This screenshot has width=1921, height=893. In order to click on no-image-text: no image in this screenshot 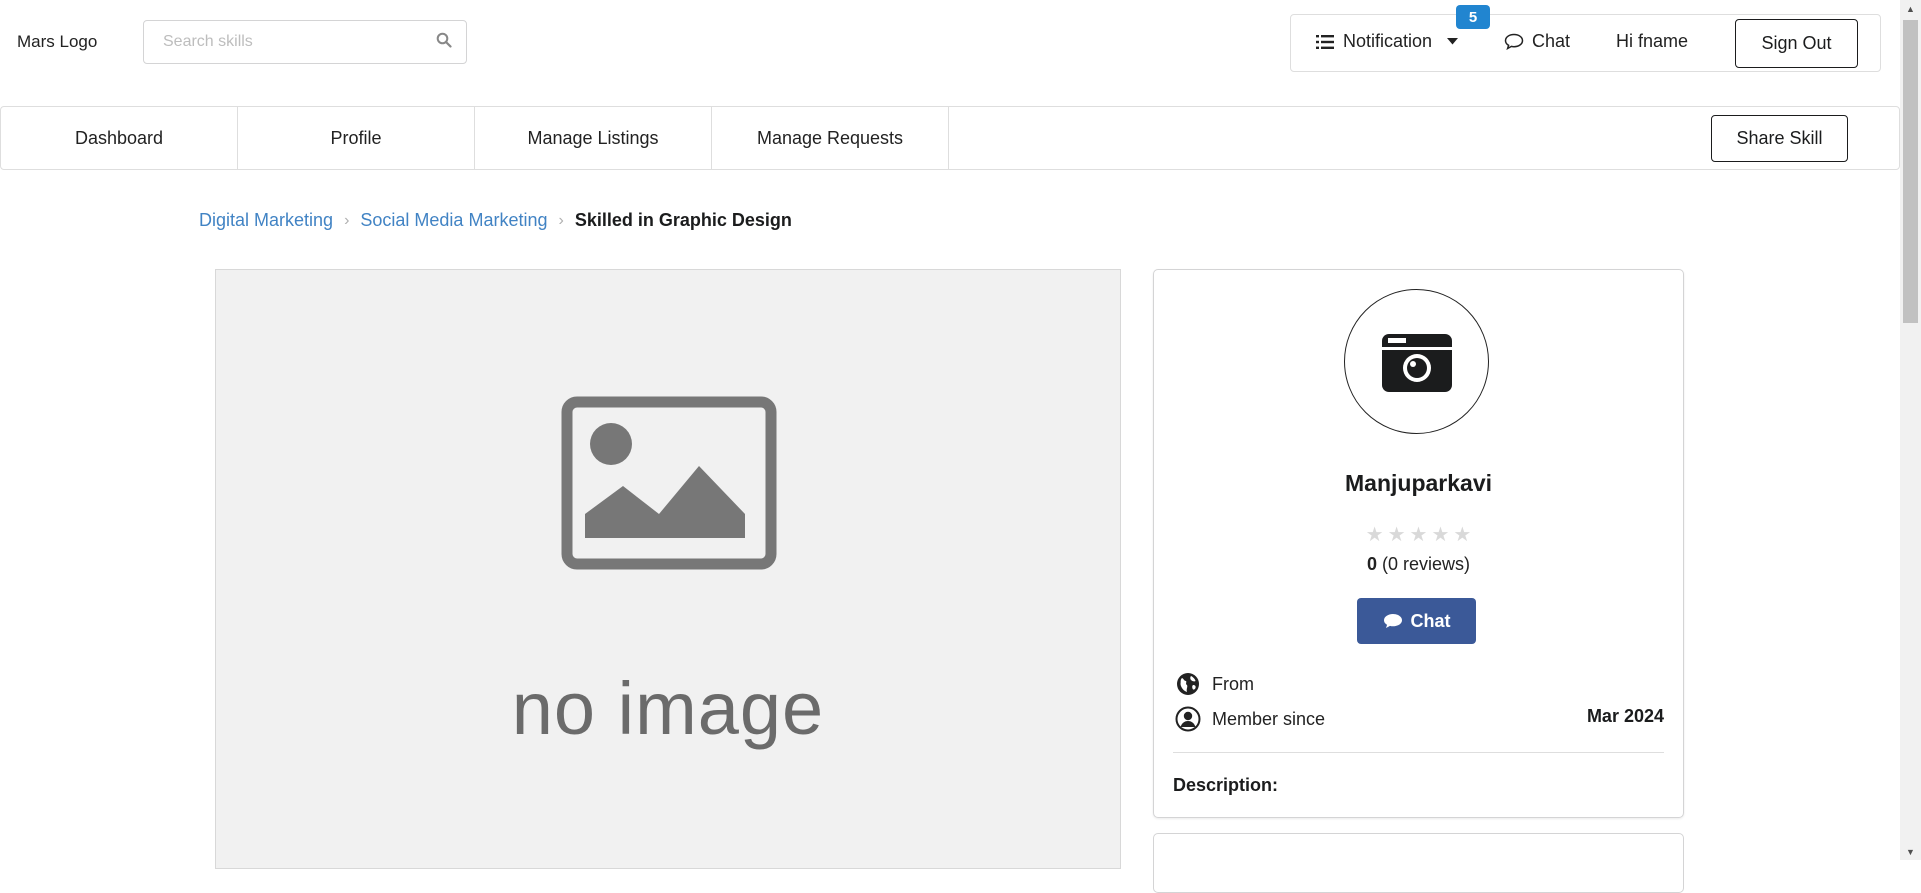, I will do `click(668, 708)`.